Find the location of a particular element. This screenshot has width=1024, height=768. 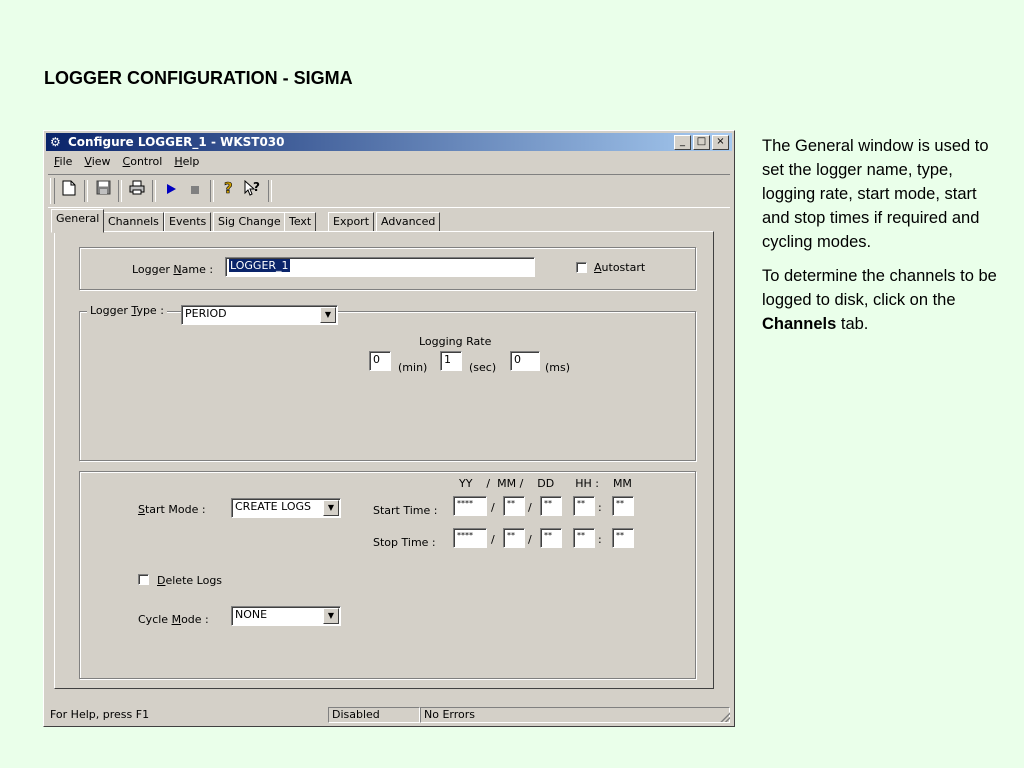

minimize-button: _ is located at coordinates (682, 142).